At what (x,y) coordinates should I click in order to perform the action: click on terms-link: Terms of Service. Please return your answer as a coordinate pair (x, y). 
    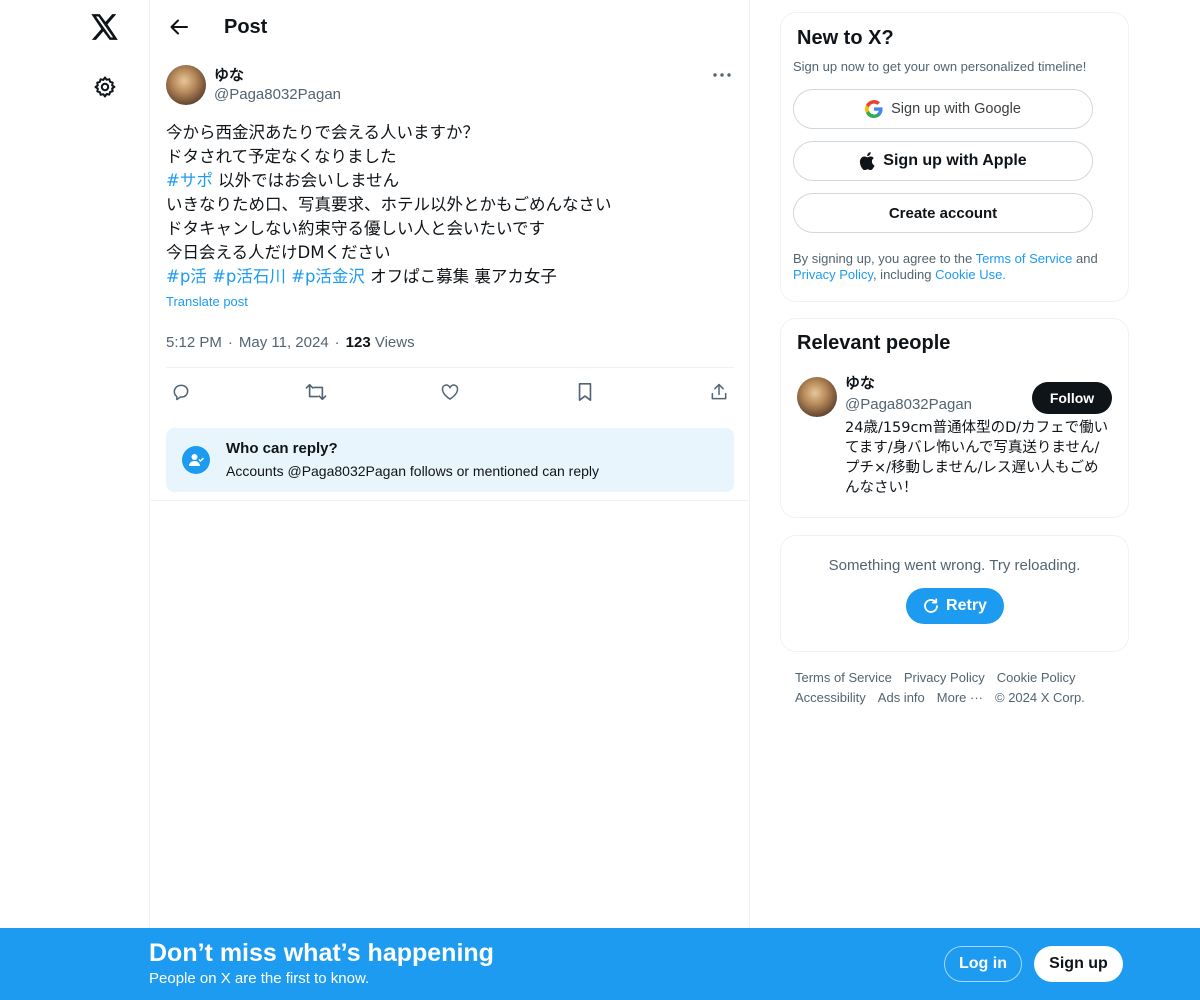
    Looking at the image, I should click on (1024, 258).